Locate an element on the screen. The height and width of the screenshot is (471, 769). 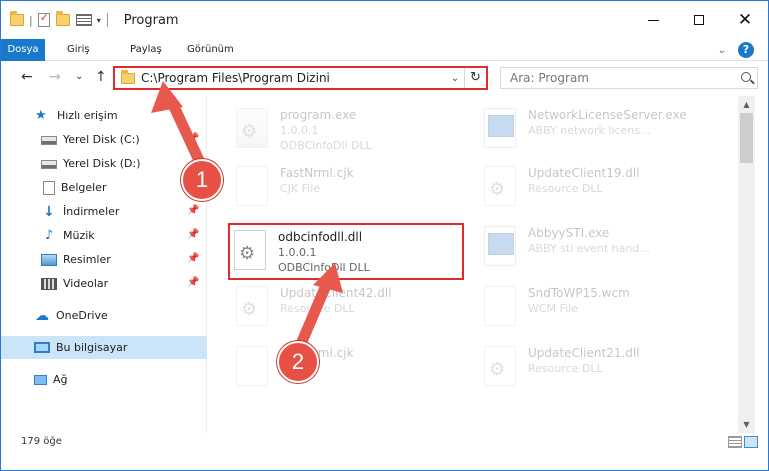
step-badge-2: 2 is located at coordinates (298, 362).